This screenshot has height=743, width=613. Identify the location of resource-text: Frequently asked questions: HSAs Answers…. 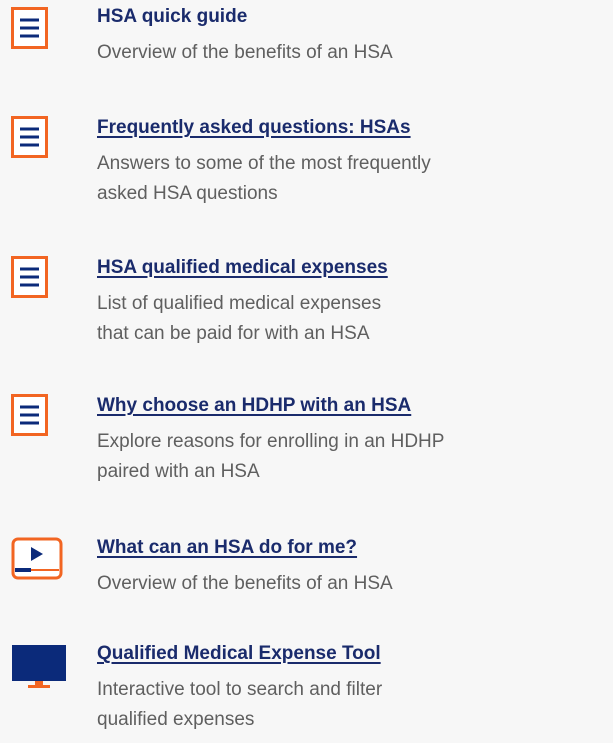
(351, 162).